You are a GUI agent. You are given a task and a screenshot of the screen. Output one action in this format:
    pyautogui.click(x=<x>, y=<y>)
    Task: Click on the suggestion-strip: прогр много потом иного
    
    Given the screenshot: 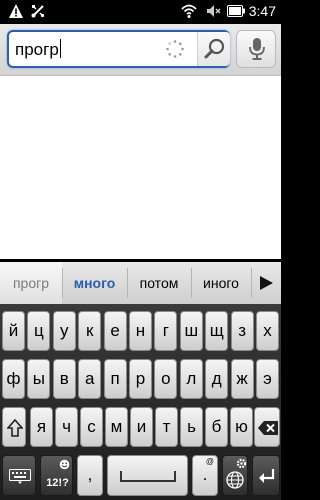 What is the action you would take?
    pyautogui.click(x=140, y=283)
    